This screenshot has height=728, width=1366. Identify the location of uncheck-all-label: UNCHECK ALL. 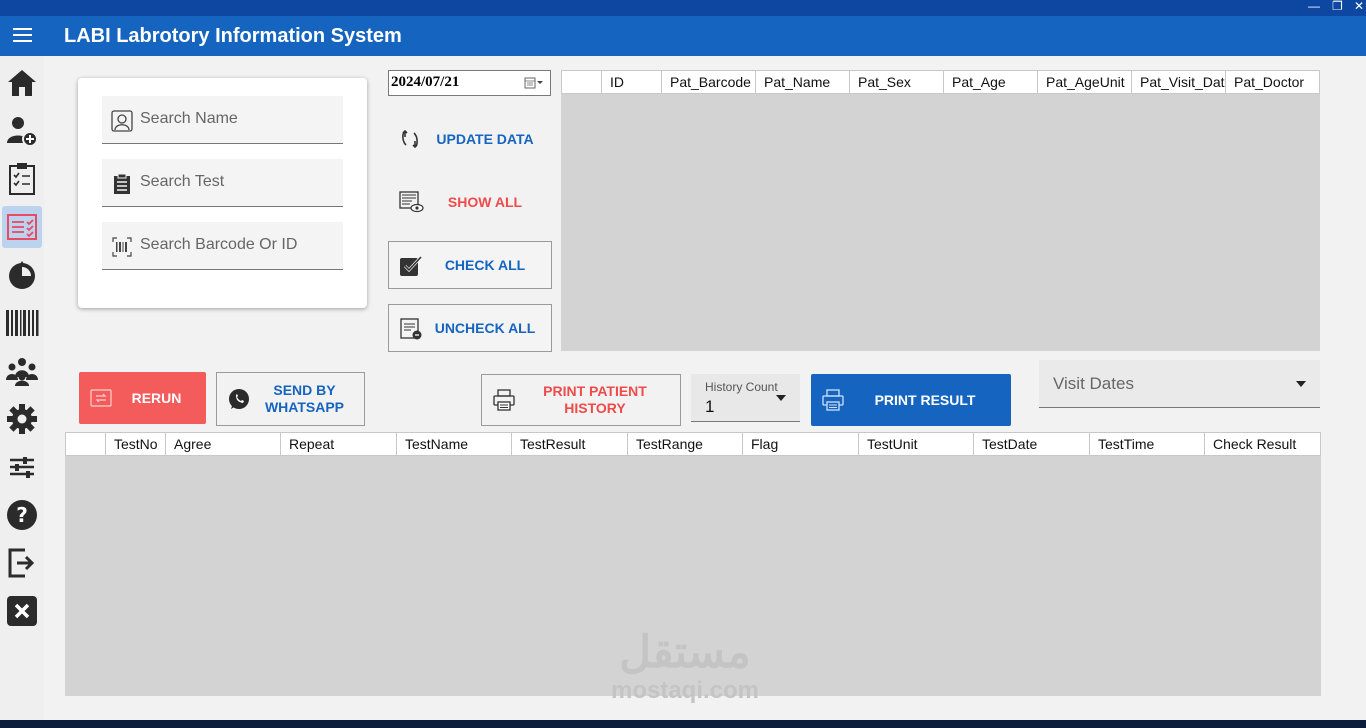
(485, 328).